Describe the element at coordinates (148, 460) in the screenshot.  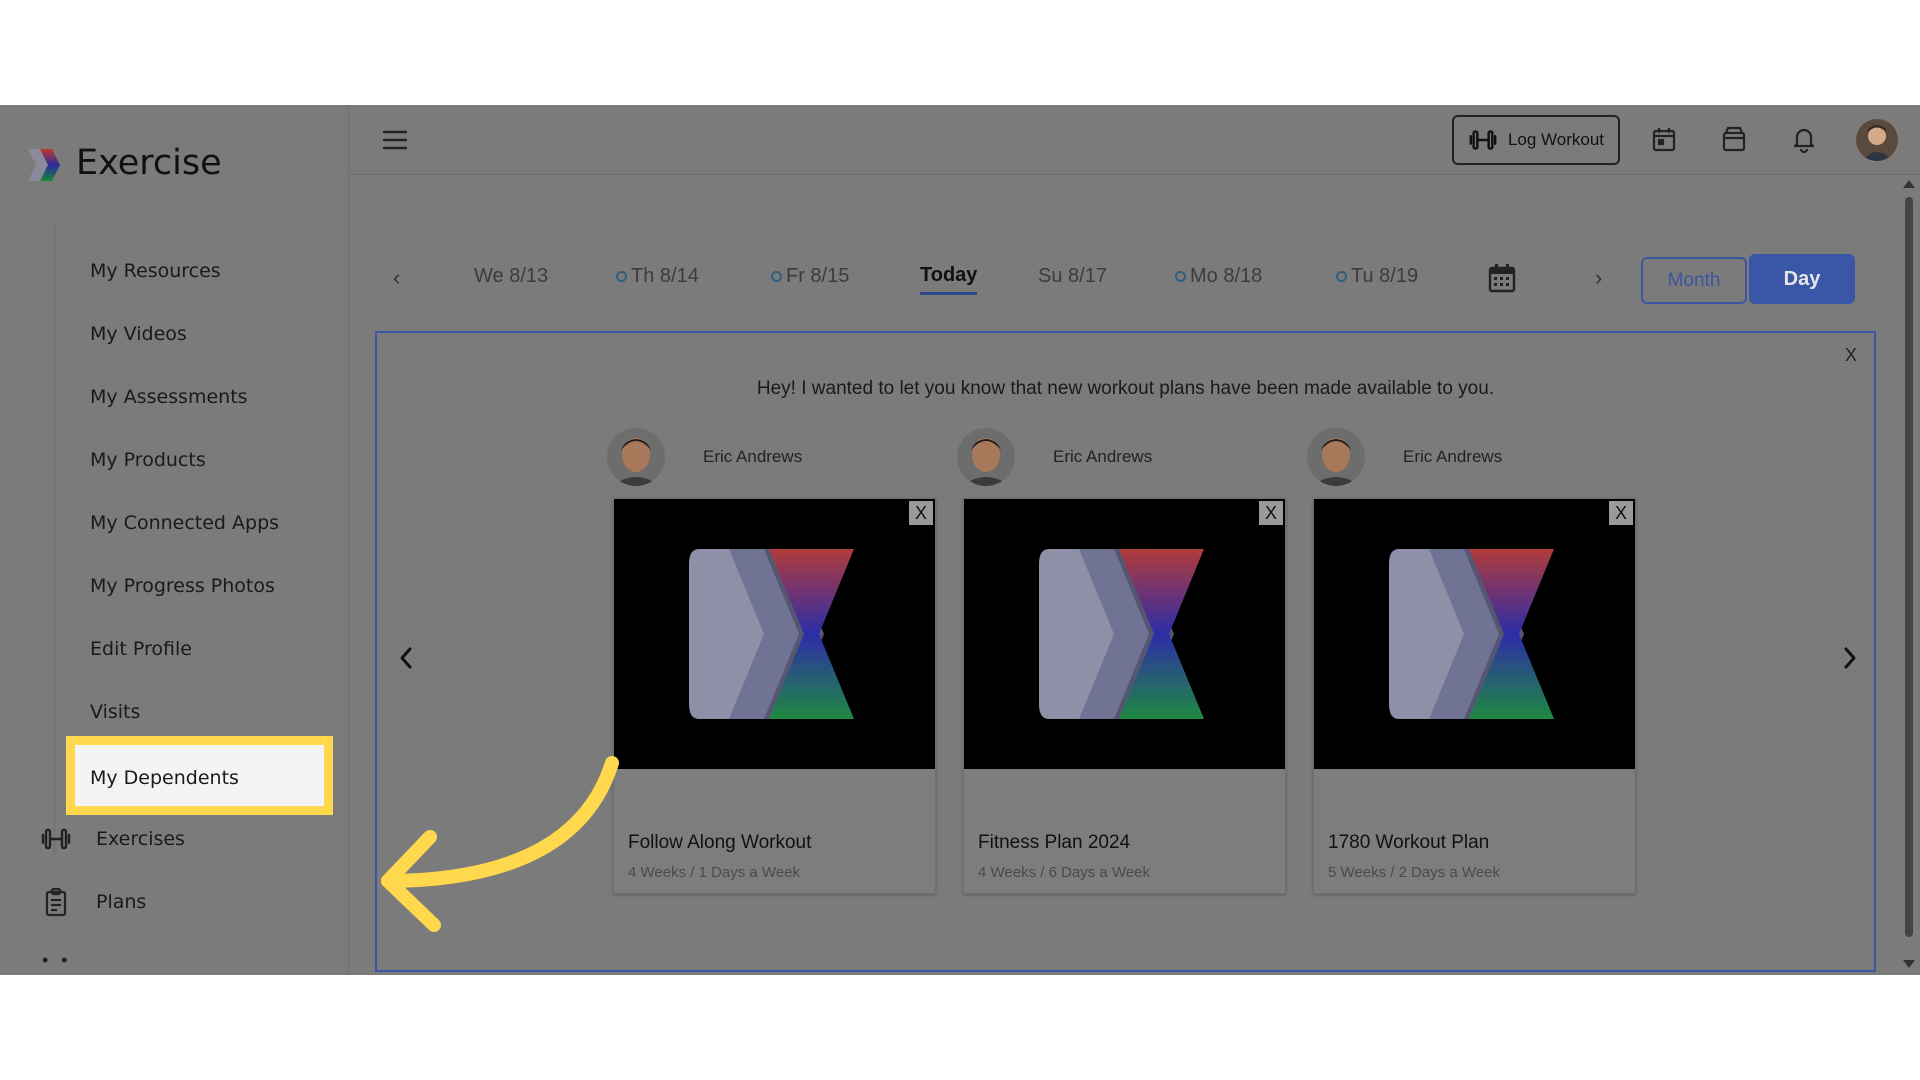
I see `sidebar-item-my-products: My Products` at that location.